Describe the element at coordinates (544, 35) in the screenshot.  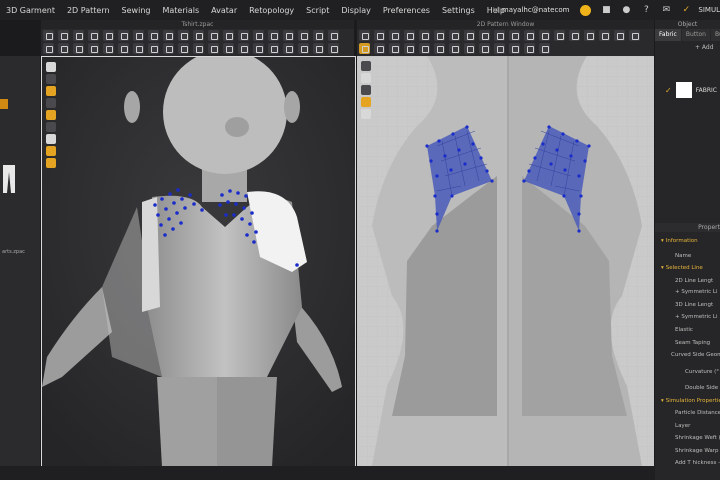
I see `tool-2d-segment-sewing-icon` at that location.